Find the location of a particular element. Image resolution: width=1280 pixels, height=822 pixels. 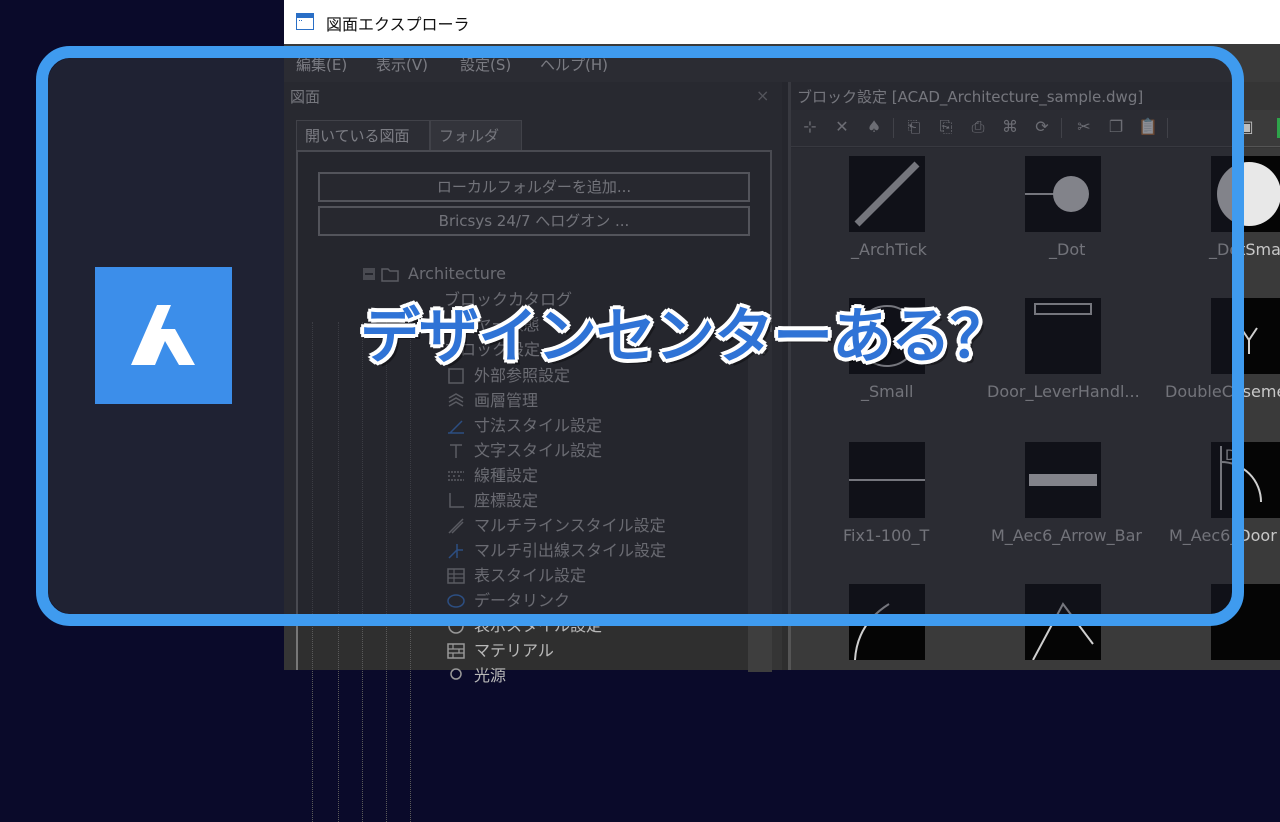

window-title: 図面エクスプローラ is located at coordinates (398, 24).